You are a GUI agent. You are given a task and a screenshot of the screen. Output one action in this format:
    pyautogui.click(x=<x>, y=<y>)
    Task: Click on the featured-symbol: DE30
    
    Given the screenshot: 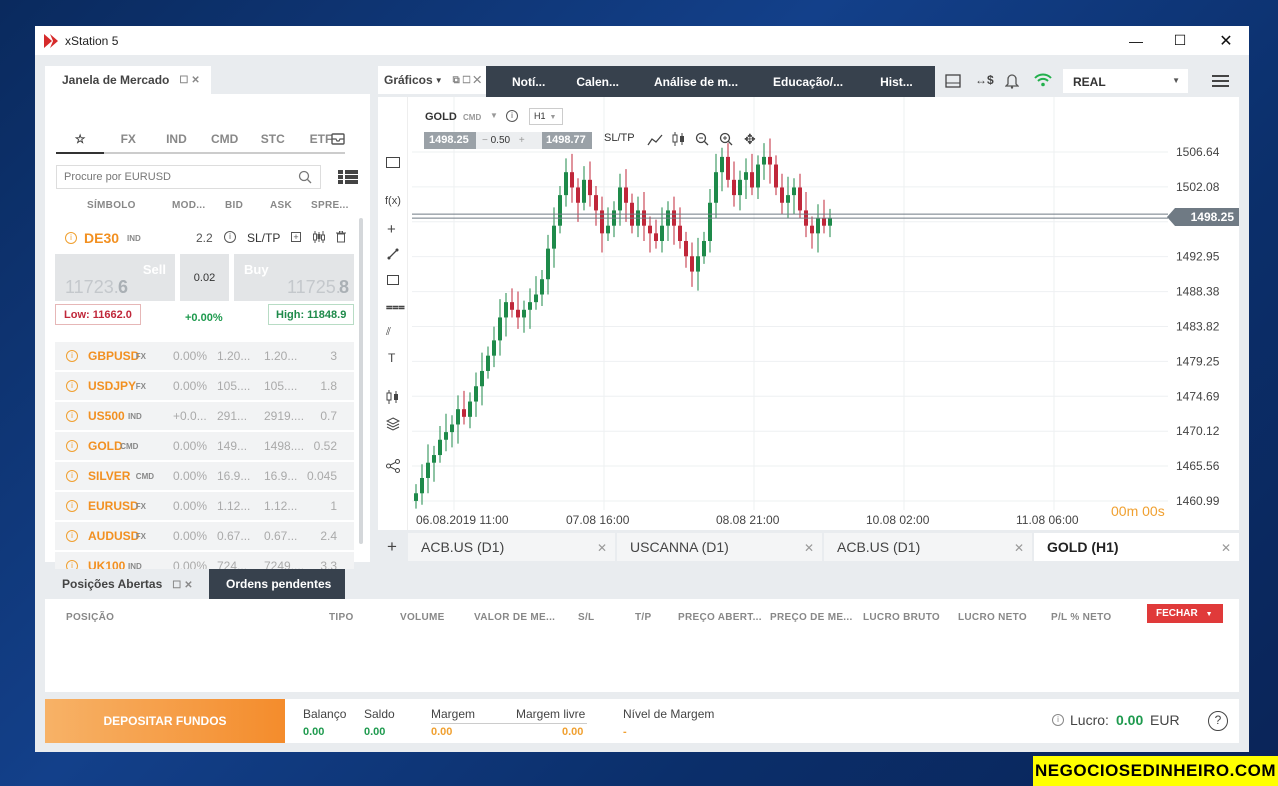 What is the action you would take?
    pyautogui.click(x=101, y=238)
    